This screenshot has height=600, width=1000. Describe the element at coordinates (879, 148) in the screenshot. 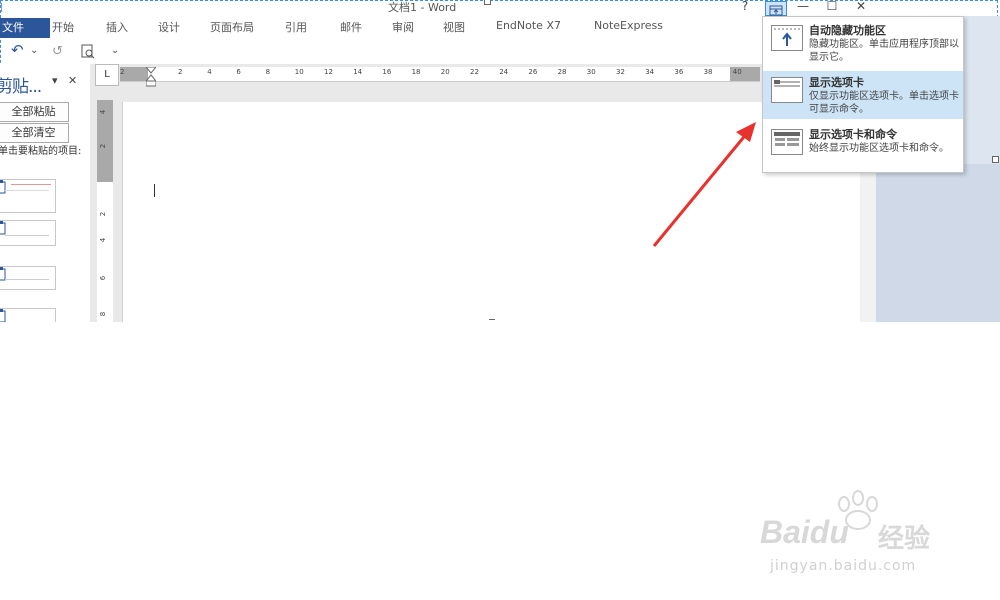

I see `option-desc: 始终显示功能区选项卡和命令。` at that location.